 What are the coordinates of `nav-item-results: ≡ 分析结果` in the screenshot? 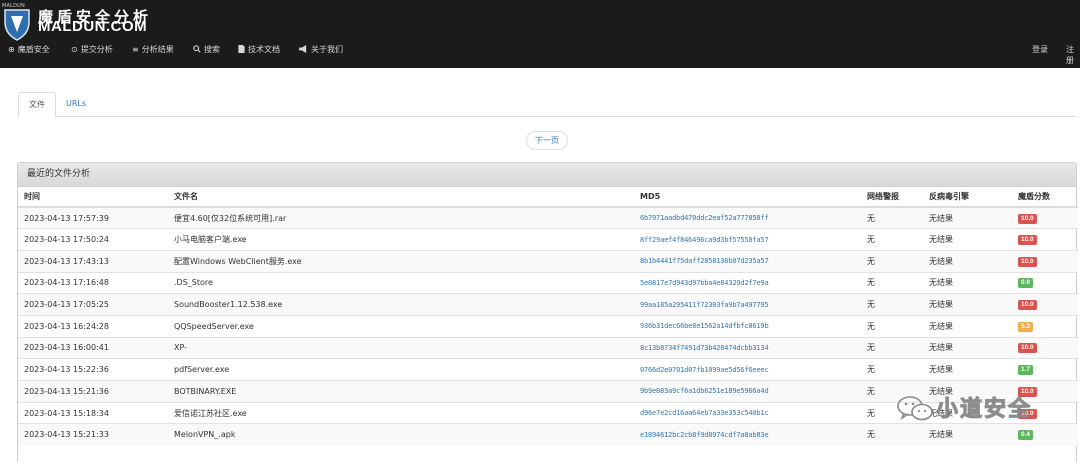 It's located at (153, 49).